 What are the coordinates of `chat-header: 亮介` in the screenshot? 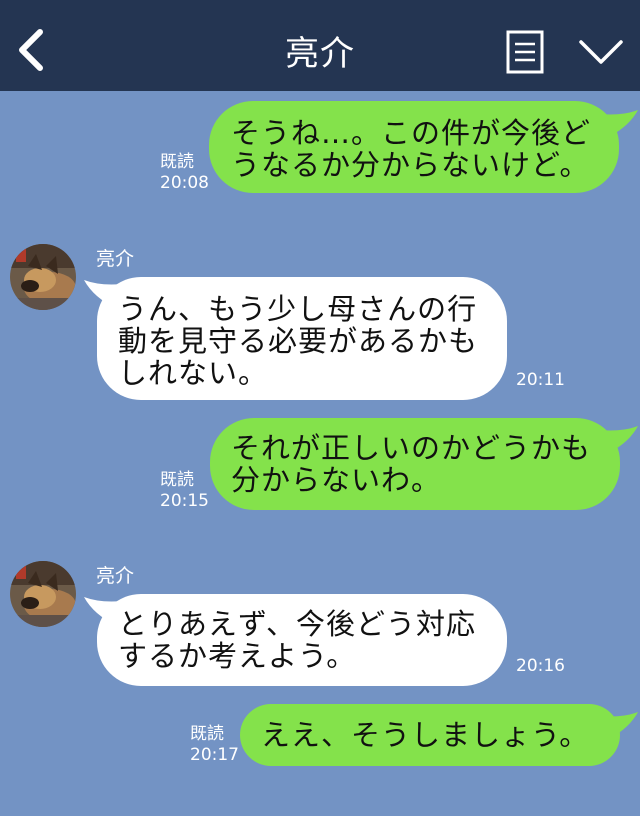 It's located at (320, 45).